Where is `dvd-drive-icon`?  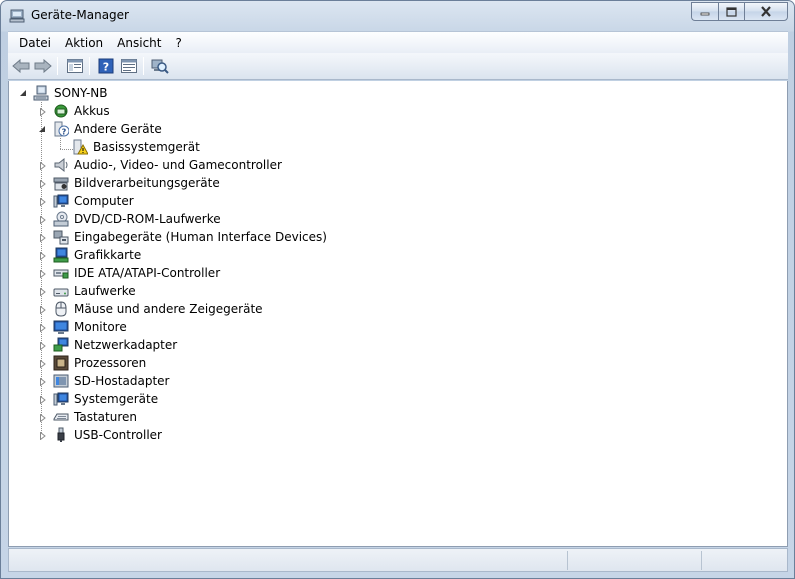 dvd-drive-icon is located at coordinates (61, 219).